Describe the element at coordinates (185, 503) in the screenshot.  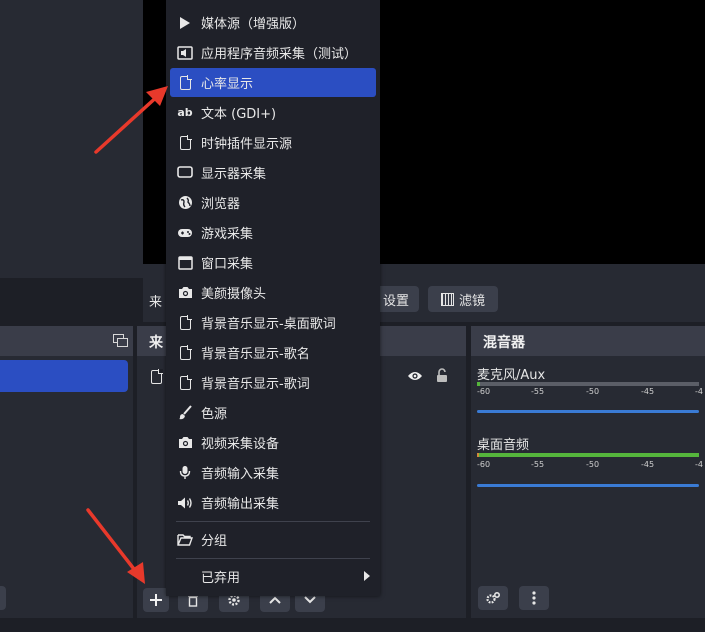
I see `speaker-icon` at that location.